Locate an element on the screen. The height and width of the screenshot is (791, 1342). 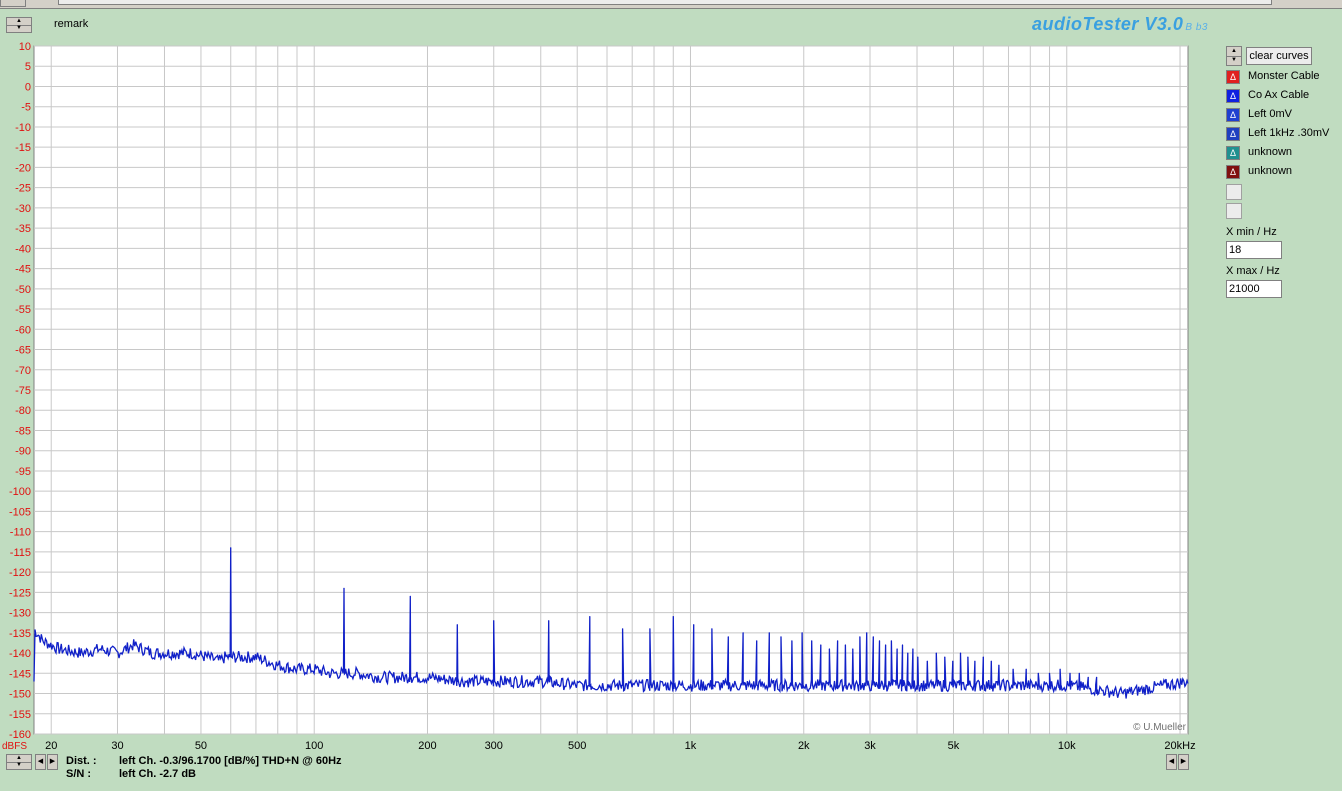
y-tick-label: -145 is located at coordinates (20, 674).